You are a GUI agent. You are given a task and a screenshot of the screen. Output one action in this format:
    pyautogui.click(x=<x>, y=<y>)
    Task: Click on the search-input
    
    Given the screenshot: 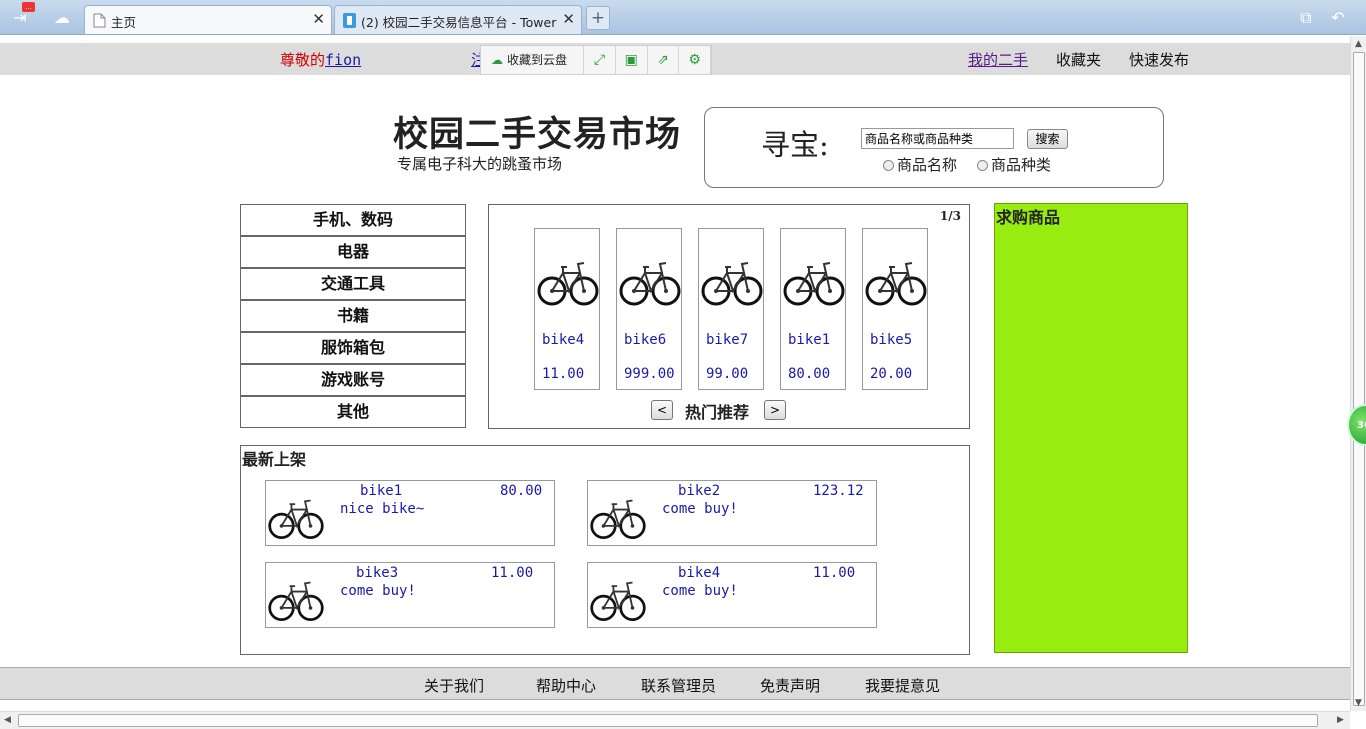 What is the action you would take?
    pyautogui.click(x=937, y=138)
    